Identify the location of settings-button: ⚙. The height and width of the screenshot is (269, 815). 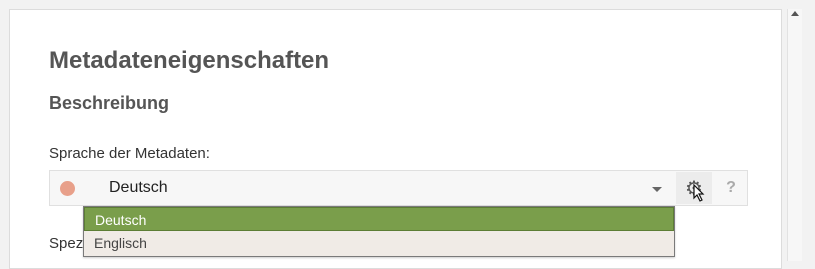
(694, 188).